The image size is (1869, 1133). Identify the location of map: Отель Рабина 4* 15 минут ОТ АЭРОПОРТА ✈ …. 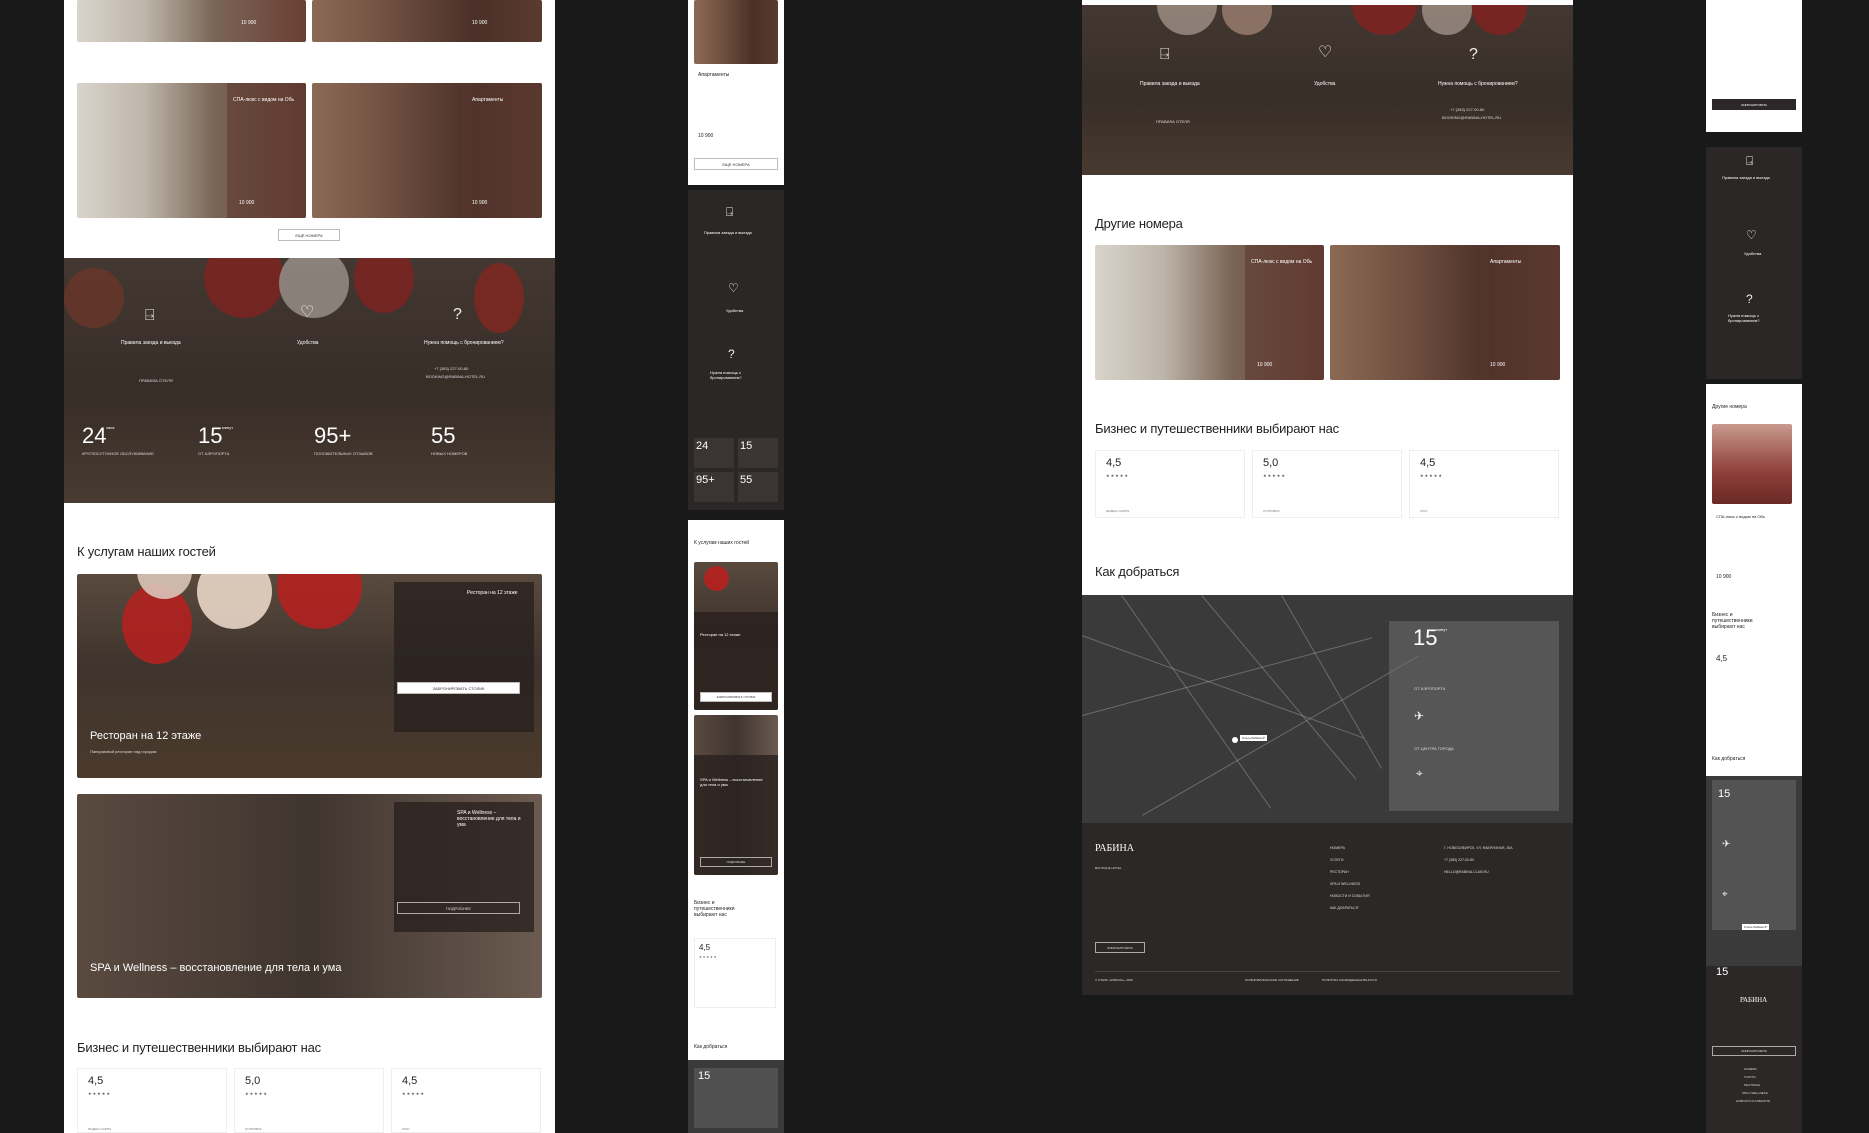
(1327, 709).